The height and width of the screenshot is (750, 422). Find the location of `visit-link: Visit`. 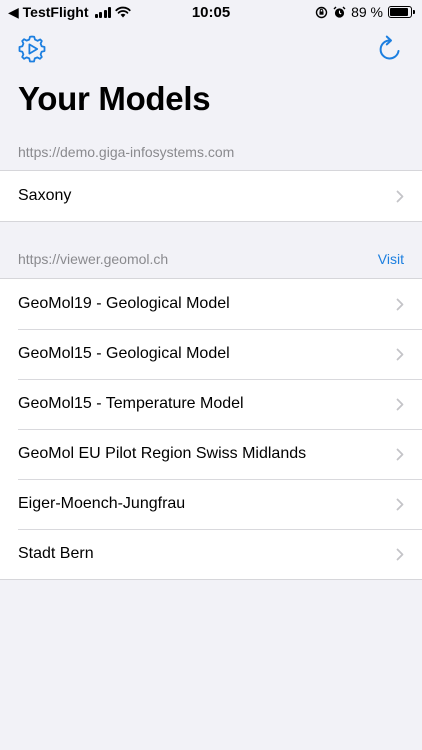

visit-link: Visit is located at coordinates (391, 259).